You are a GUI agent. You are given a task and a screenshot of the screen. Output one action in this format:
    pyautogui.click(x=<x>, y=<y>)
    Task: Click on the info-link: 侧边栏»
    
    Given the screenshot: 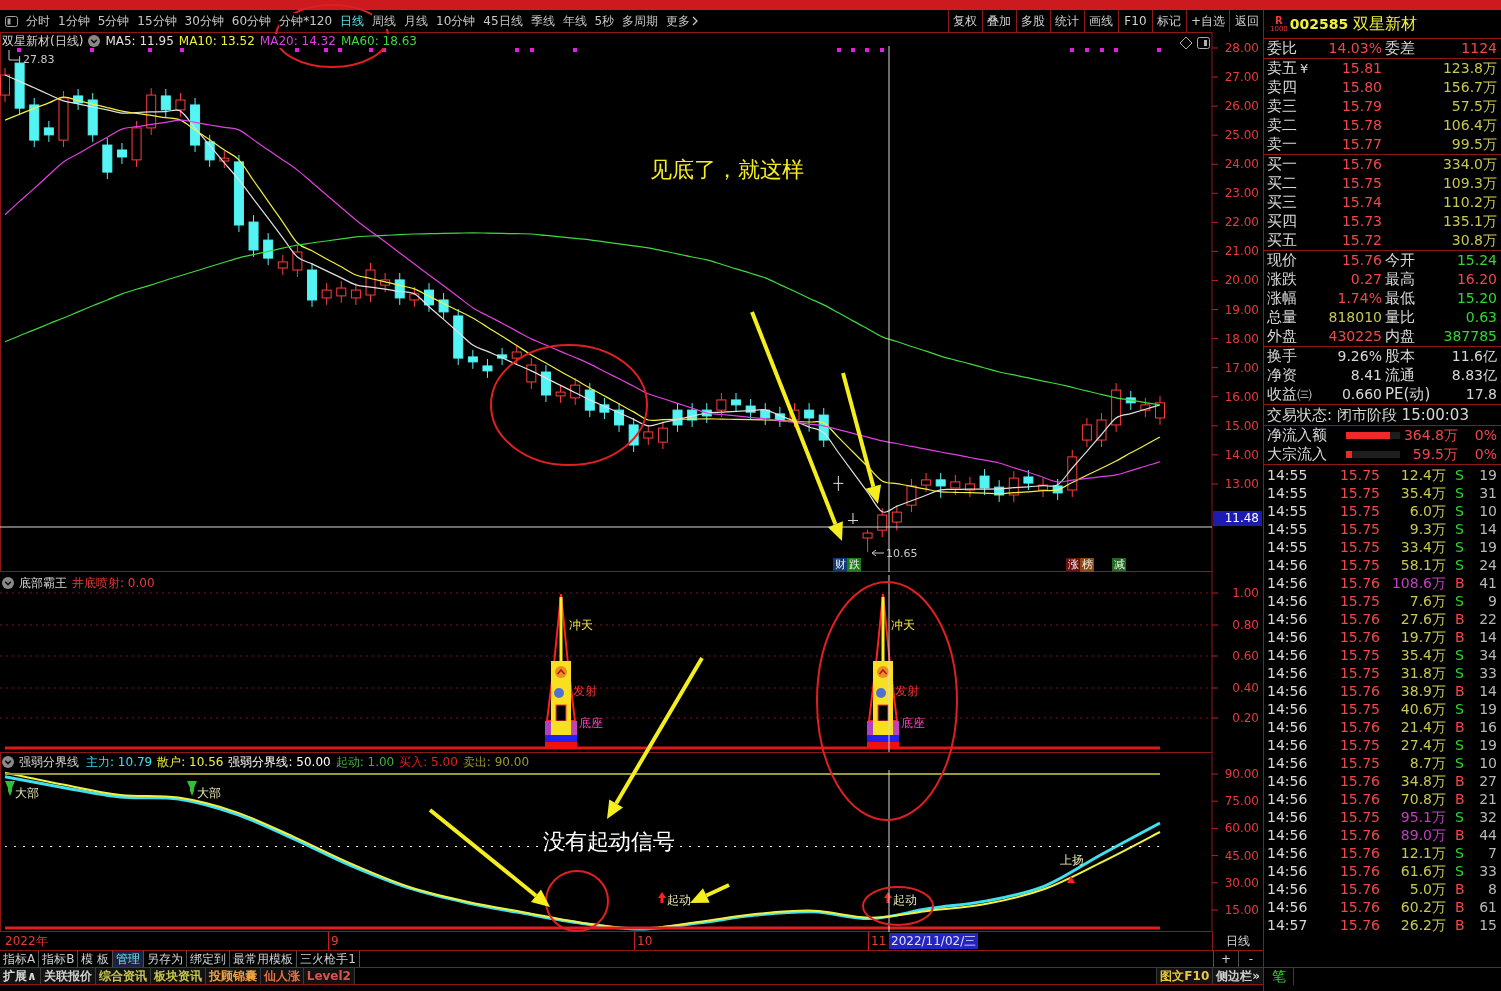 What is the action you would take?
    pyautogui.click(x=1237, y=976)
    